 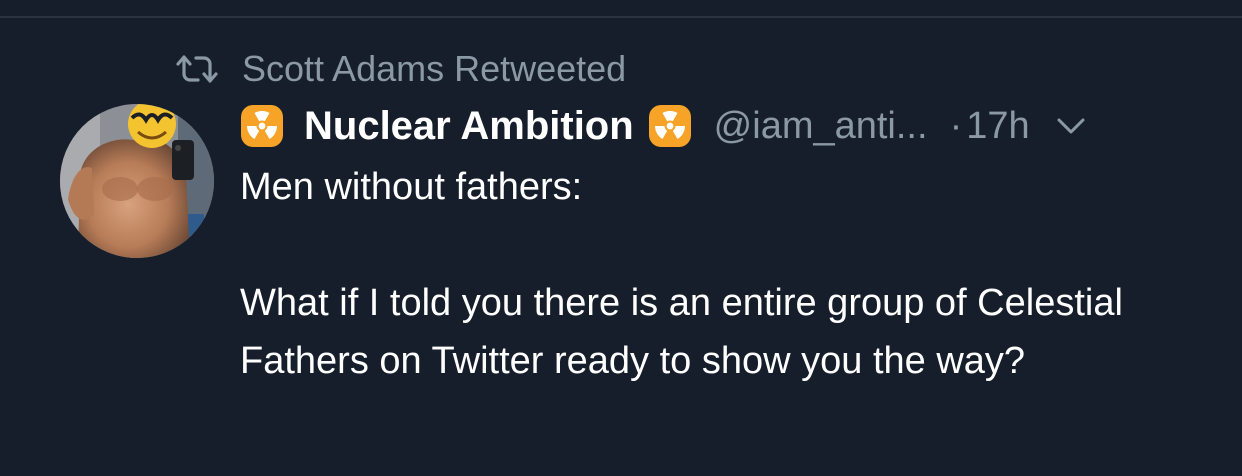 I want to click on tweet-header: Nuclear Ambition @iam_anti... · 17h, so click(x=663, y=126).